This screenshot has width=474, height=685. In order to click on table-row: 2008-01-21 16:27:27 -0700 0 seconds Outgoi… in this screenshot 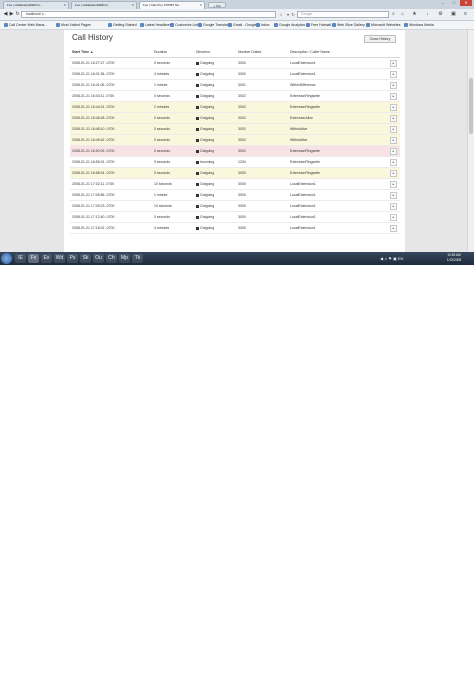, I will do `click(235, 63)`.